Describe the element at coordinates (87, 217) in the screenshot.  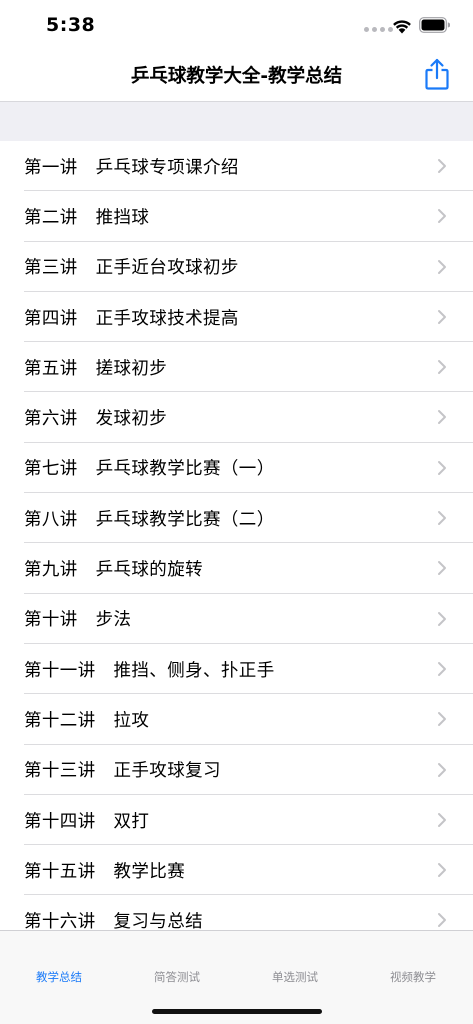
I see `list-item-label: 第二讲 推挡球` at that location.